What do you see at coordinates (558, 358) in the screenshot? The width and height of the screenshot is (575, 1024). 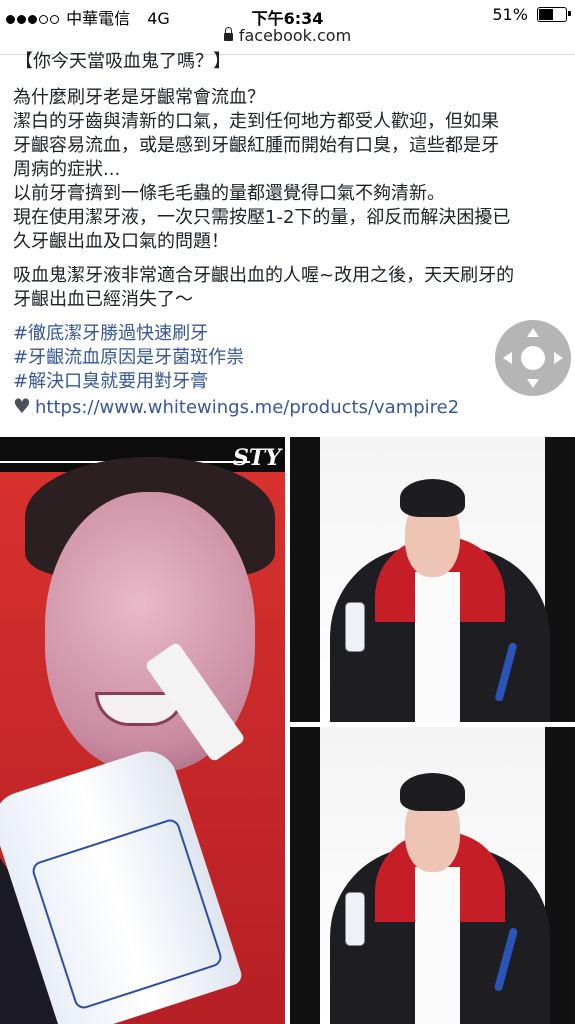 I see `arrow-right-icon` at bounding box center [558, 358].